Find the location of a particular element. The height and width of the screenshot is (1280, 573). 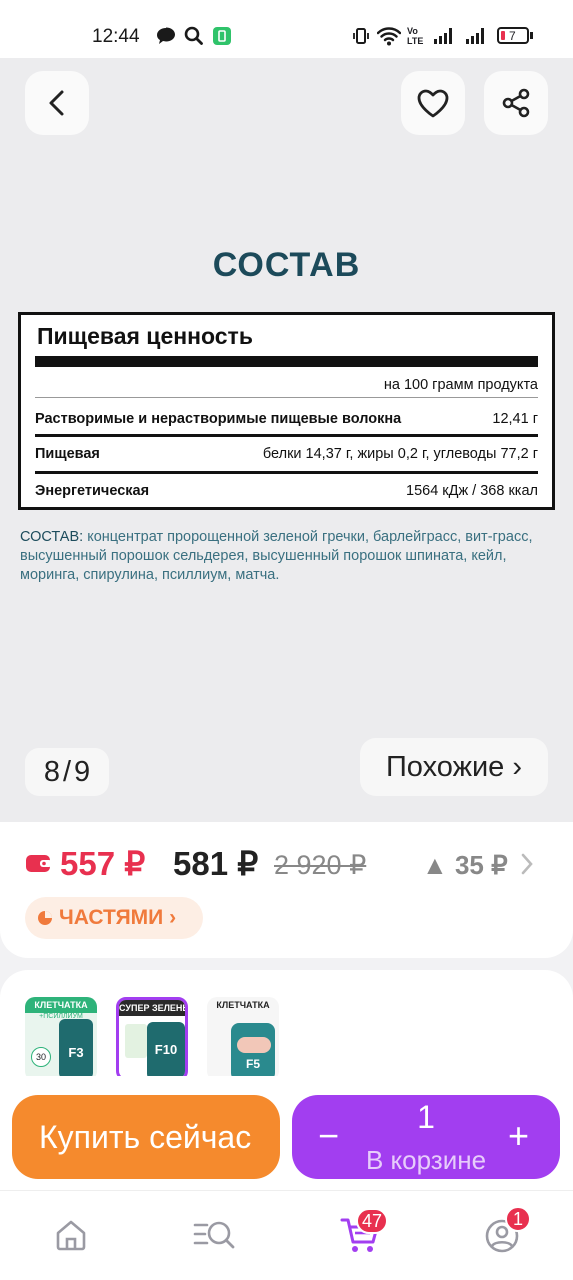

share-icon is located at coordinates (516, 103).